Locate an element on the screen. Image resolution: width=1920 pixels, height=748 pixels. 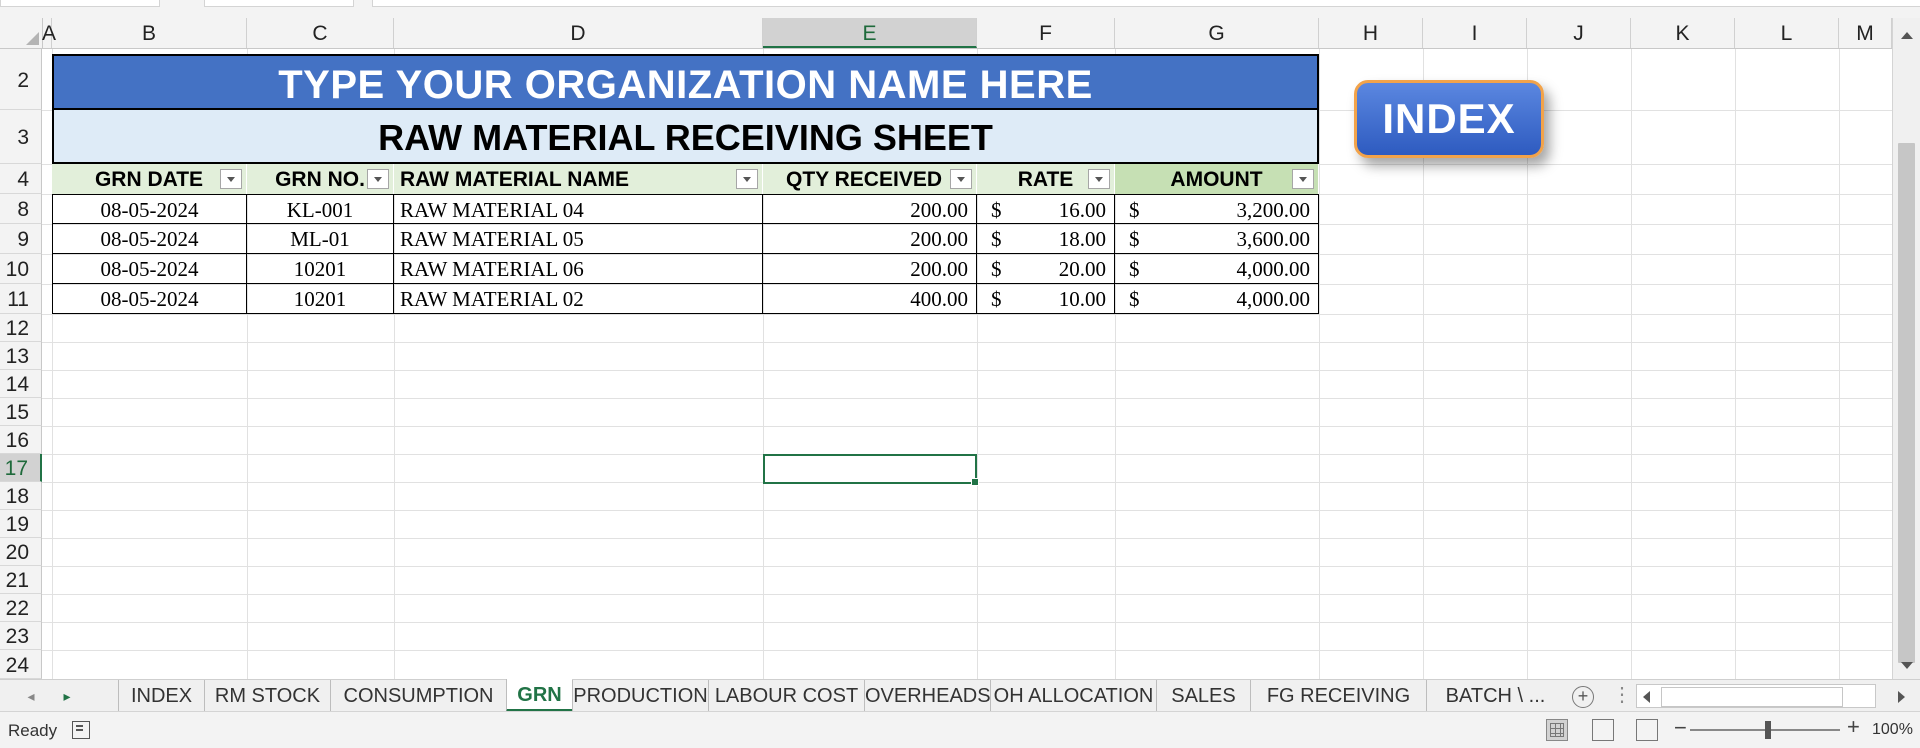
cell-rate: $16.00 is located at coordinates (1046, 209).